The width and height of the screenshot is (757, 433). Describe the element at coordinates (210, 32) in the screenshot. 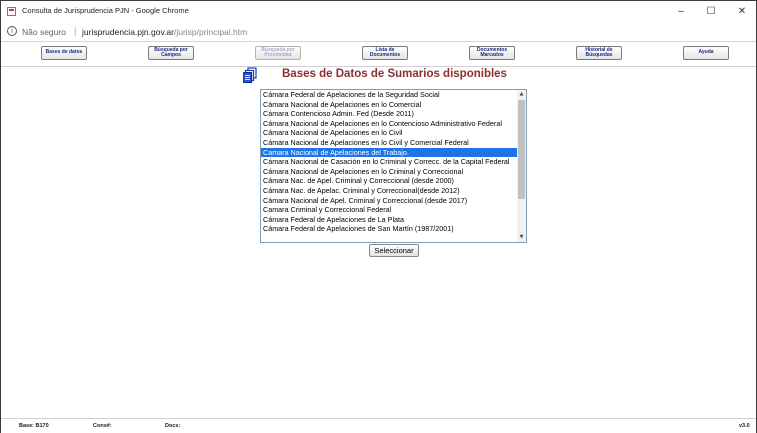

I see `url-path: /jurisp/principal.htm` at that location.